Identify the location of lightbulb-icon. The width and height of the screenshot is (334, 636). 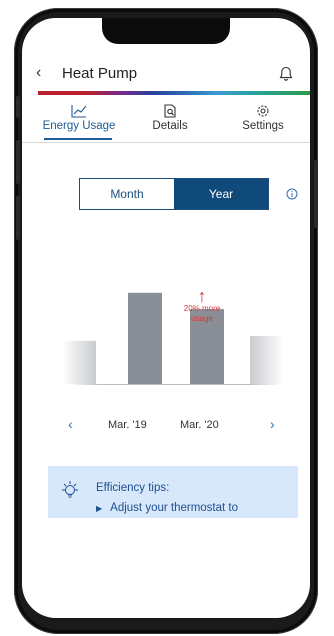
(70, 489).